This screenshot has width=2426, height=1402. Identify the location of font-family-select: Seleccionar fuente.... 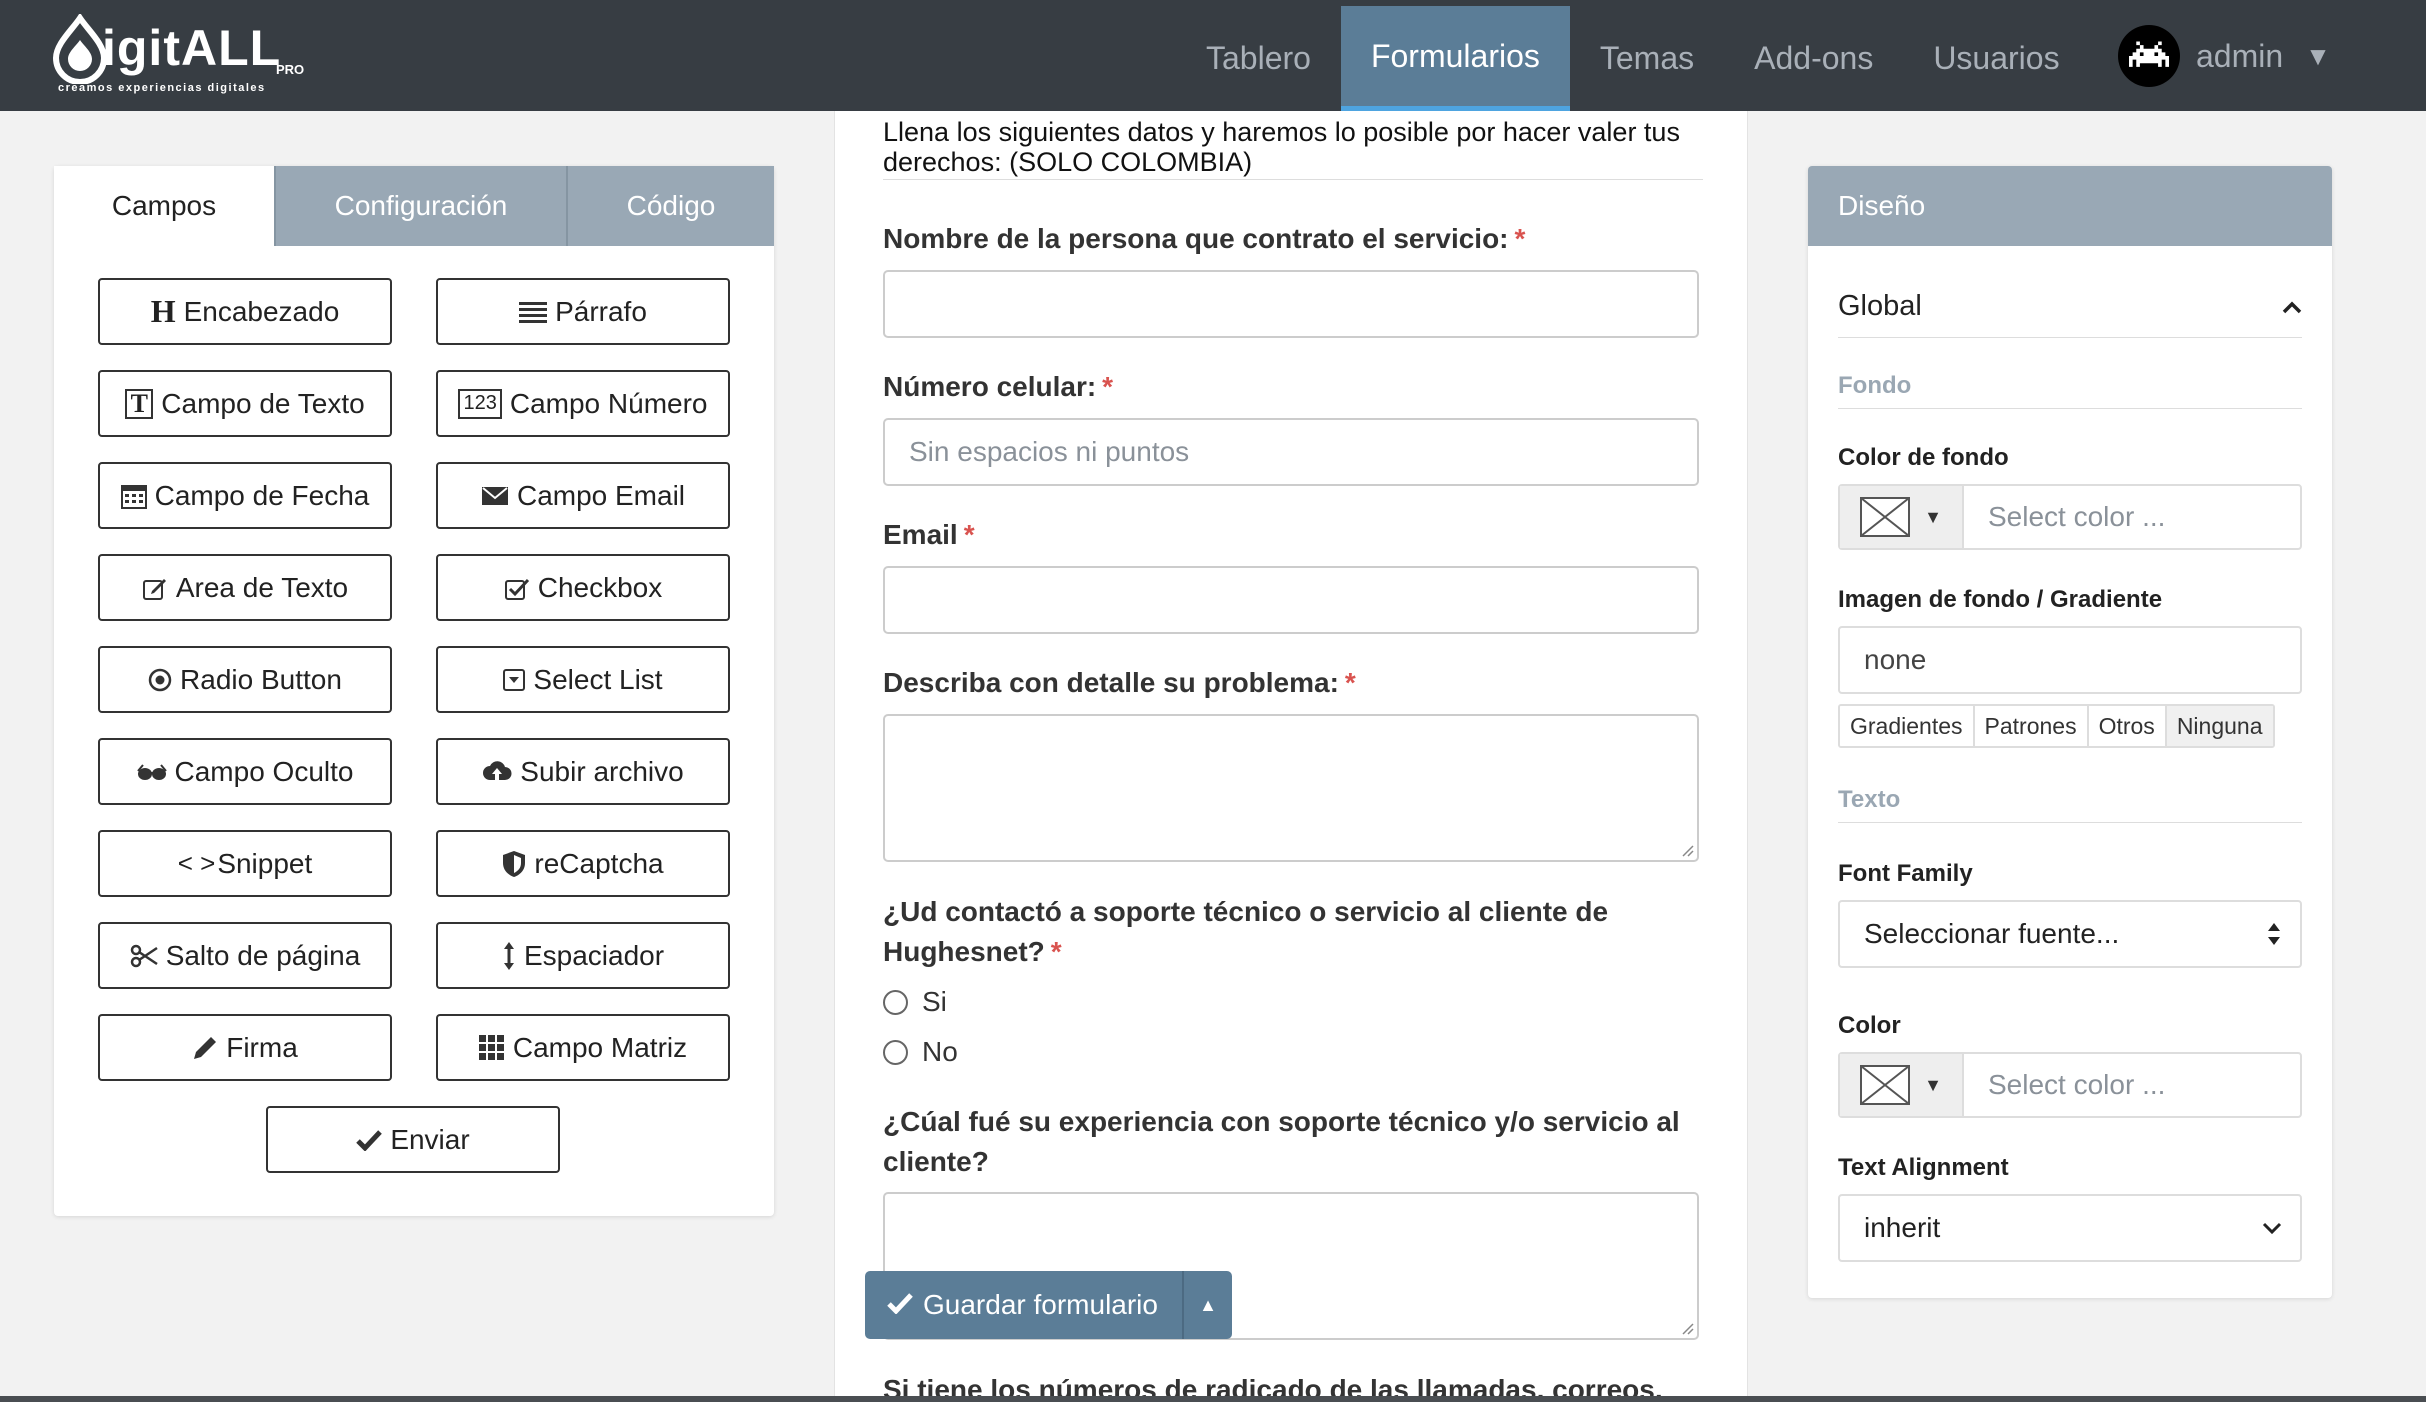
(2070, 934).